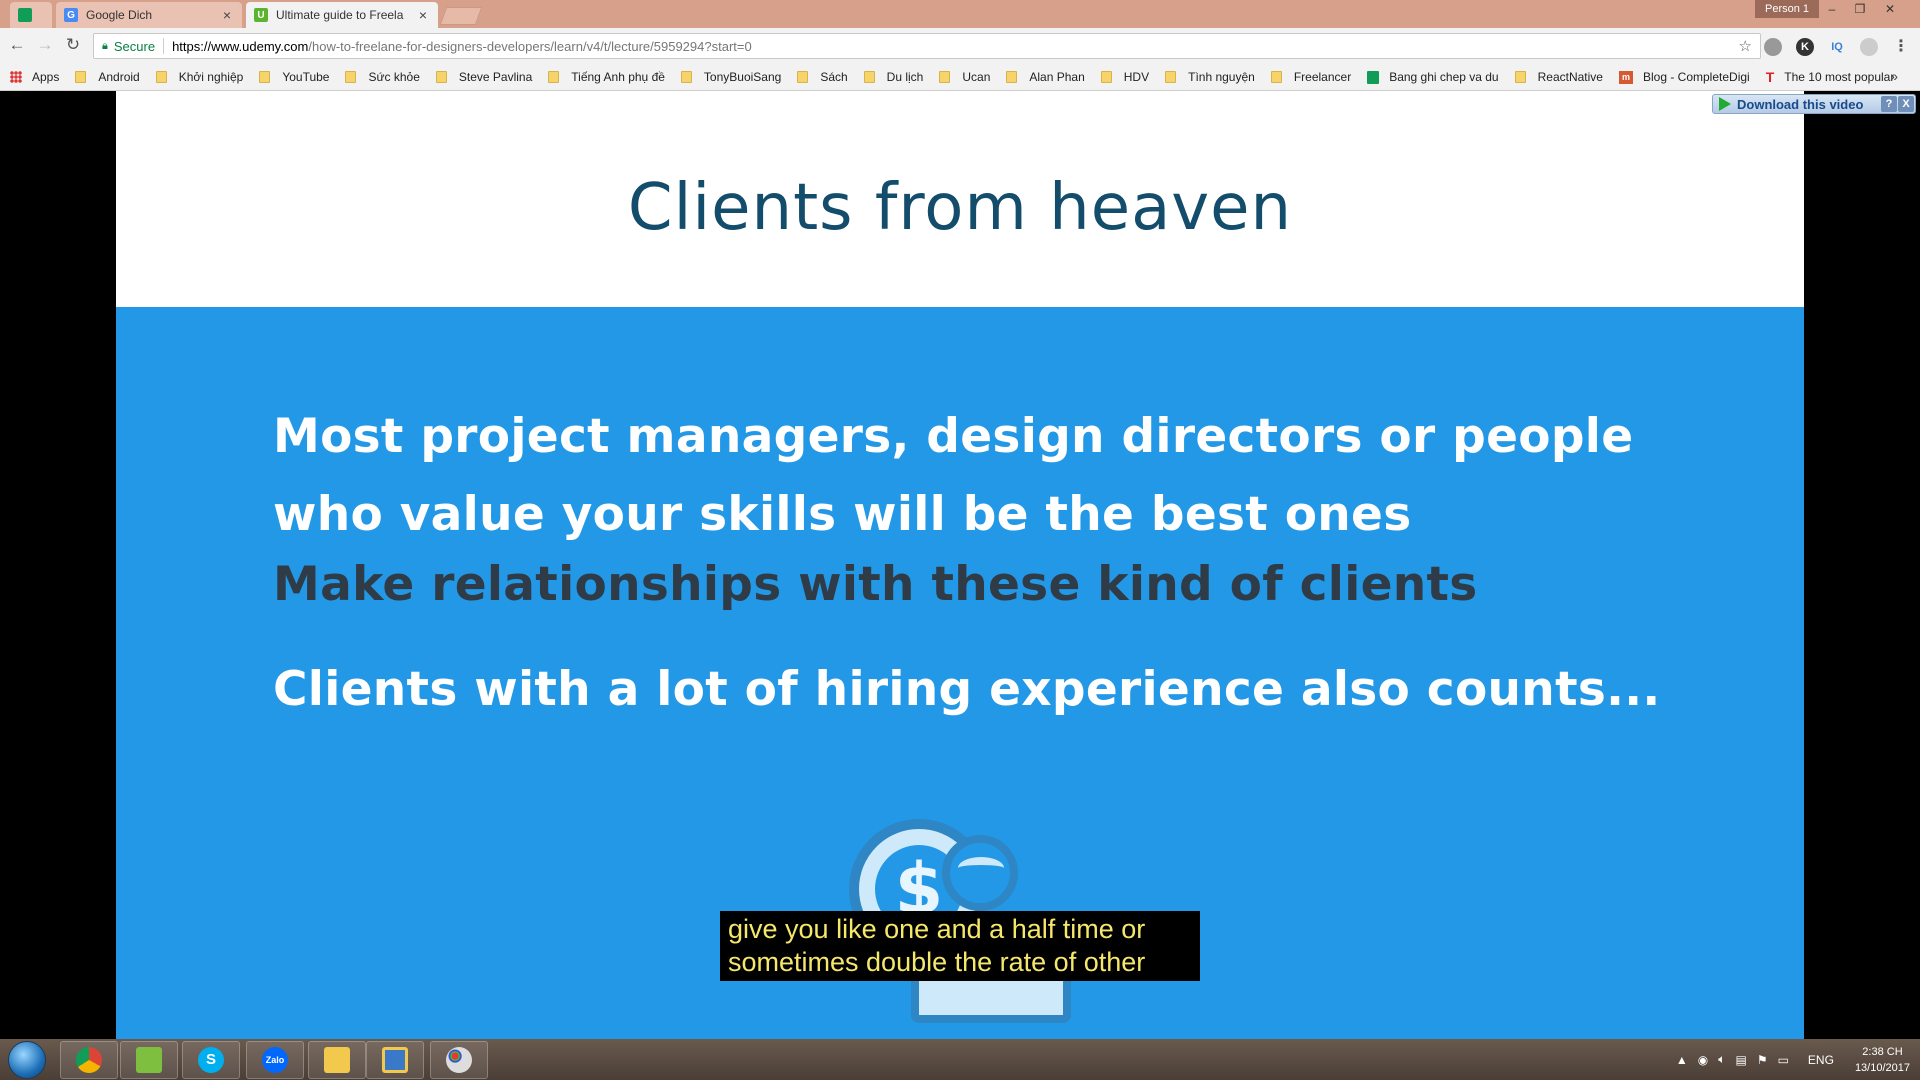 This screenshot has height=1080, width=1920. What do you see at coordinates (1558, 77) in the screenshot?
I see `bookmark-reactnative: ReactNative` at bounding box center [1558, 77].